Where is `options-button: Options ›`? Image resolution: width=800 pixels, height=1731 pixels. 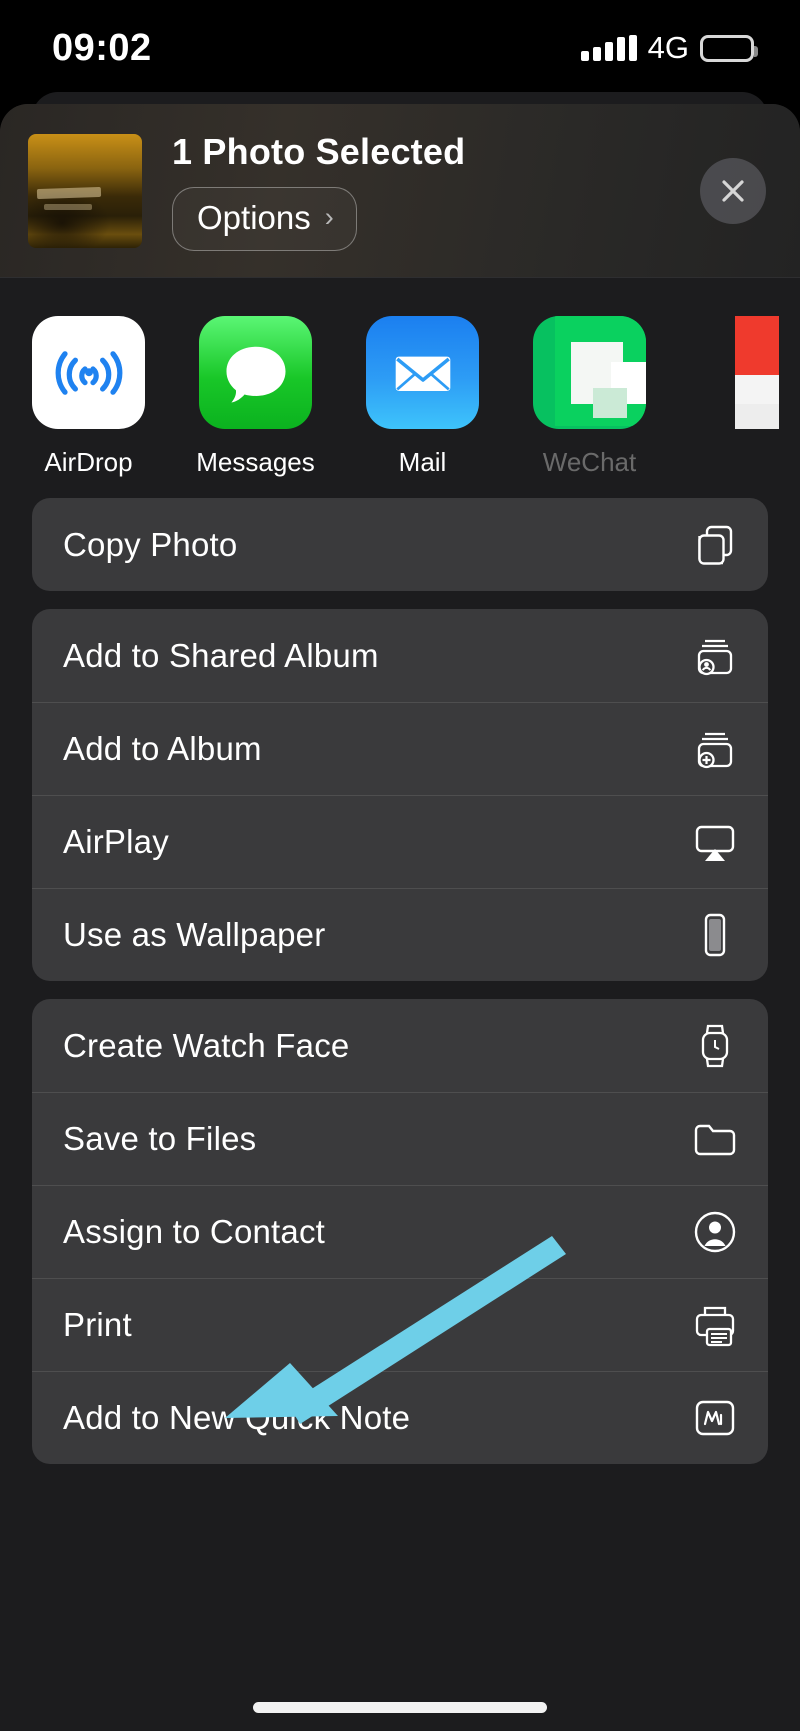
options-button: Options › is located at coordinates (264, 218).